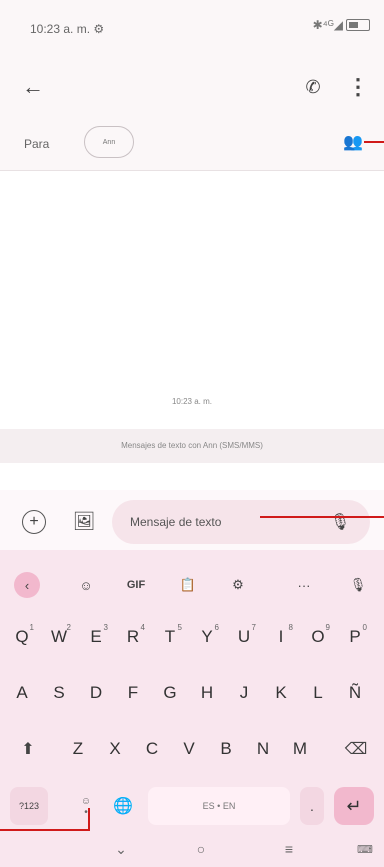 The image size is (384, 867). Describe the element at coordinates (289, 849) in the screenshot. I see `nav-recents-icon: ≡` at that location.